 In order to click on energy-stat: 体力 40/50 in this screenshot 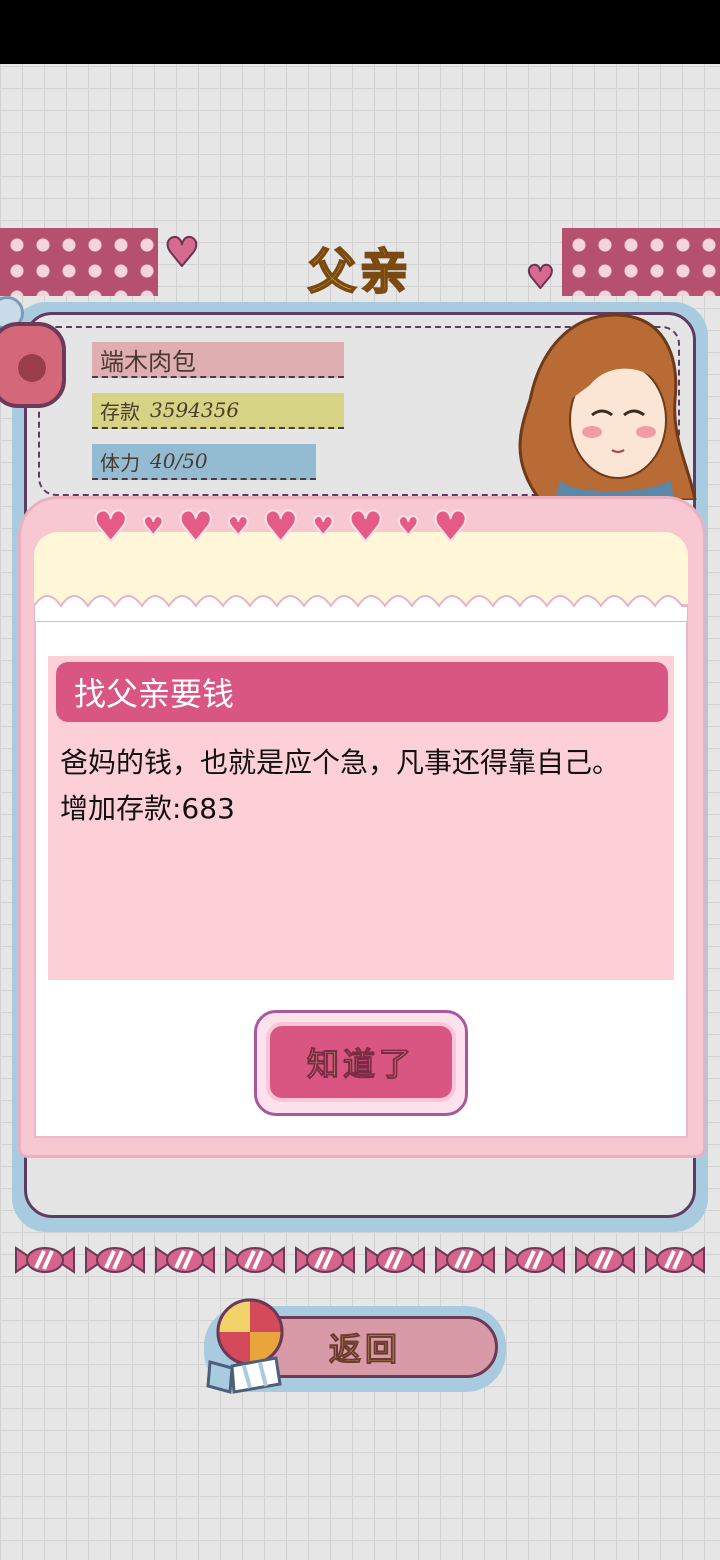, I will do `click(204, 462)`.